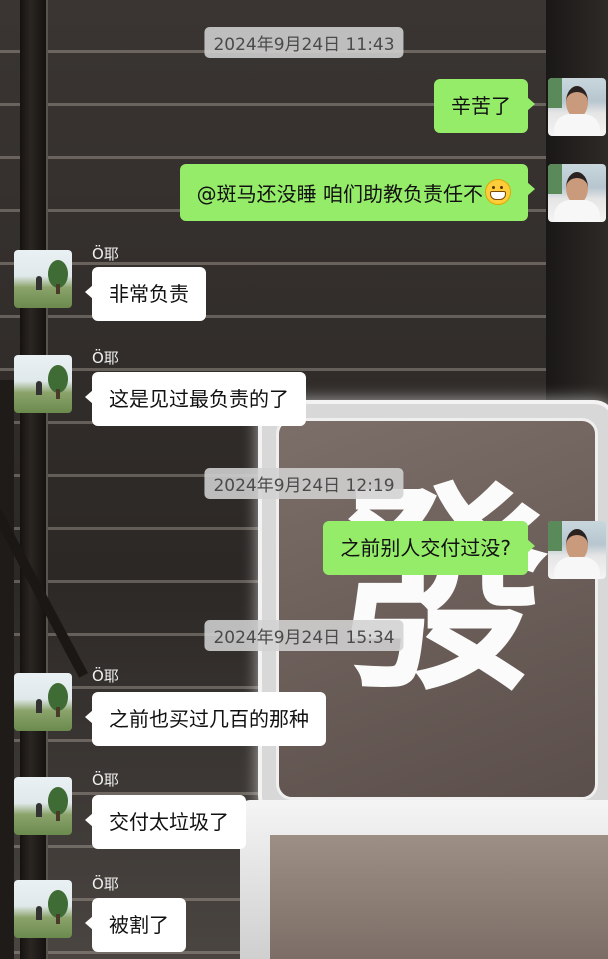 The image size is (608, 959). What do you see at coordinates (195, 399) in the screenshot?
I see `message-bubble-received: 这是见过最负责的了` at bounding box center [195, 399].